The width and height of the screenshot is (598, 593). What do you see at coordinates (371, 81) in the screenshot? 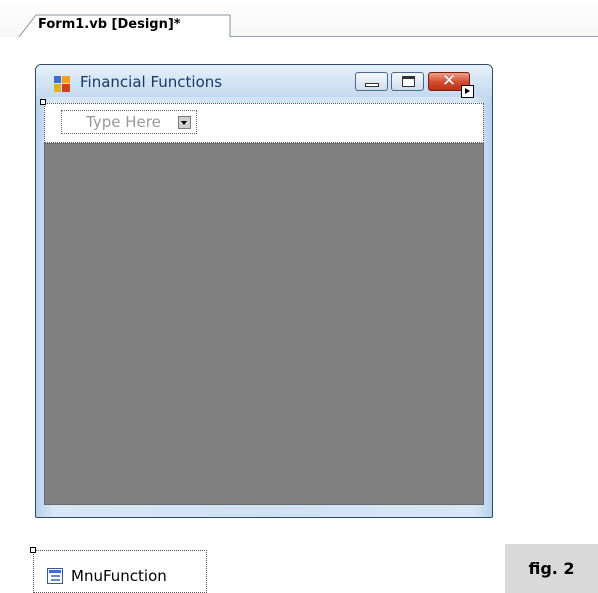
I see `minimize-button` at bounding box center [371, 81].